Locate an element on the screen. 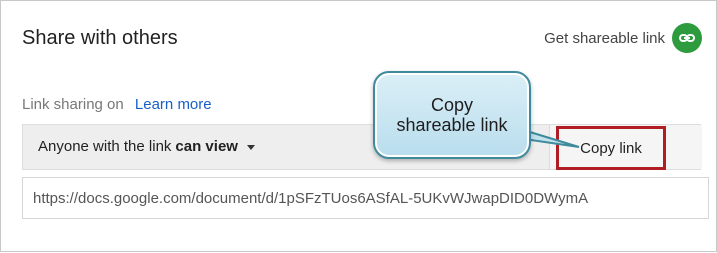  link-icon is located at coordinates (687, 38).